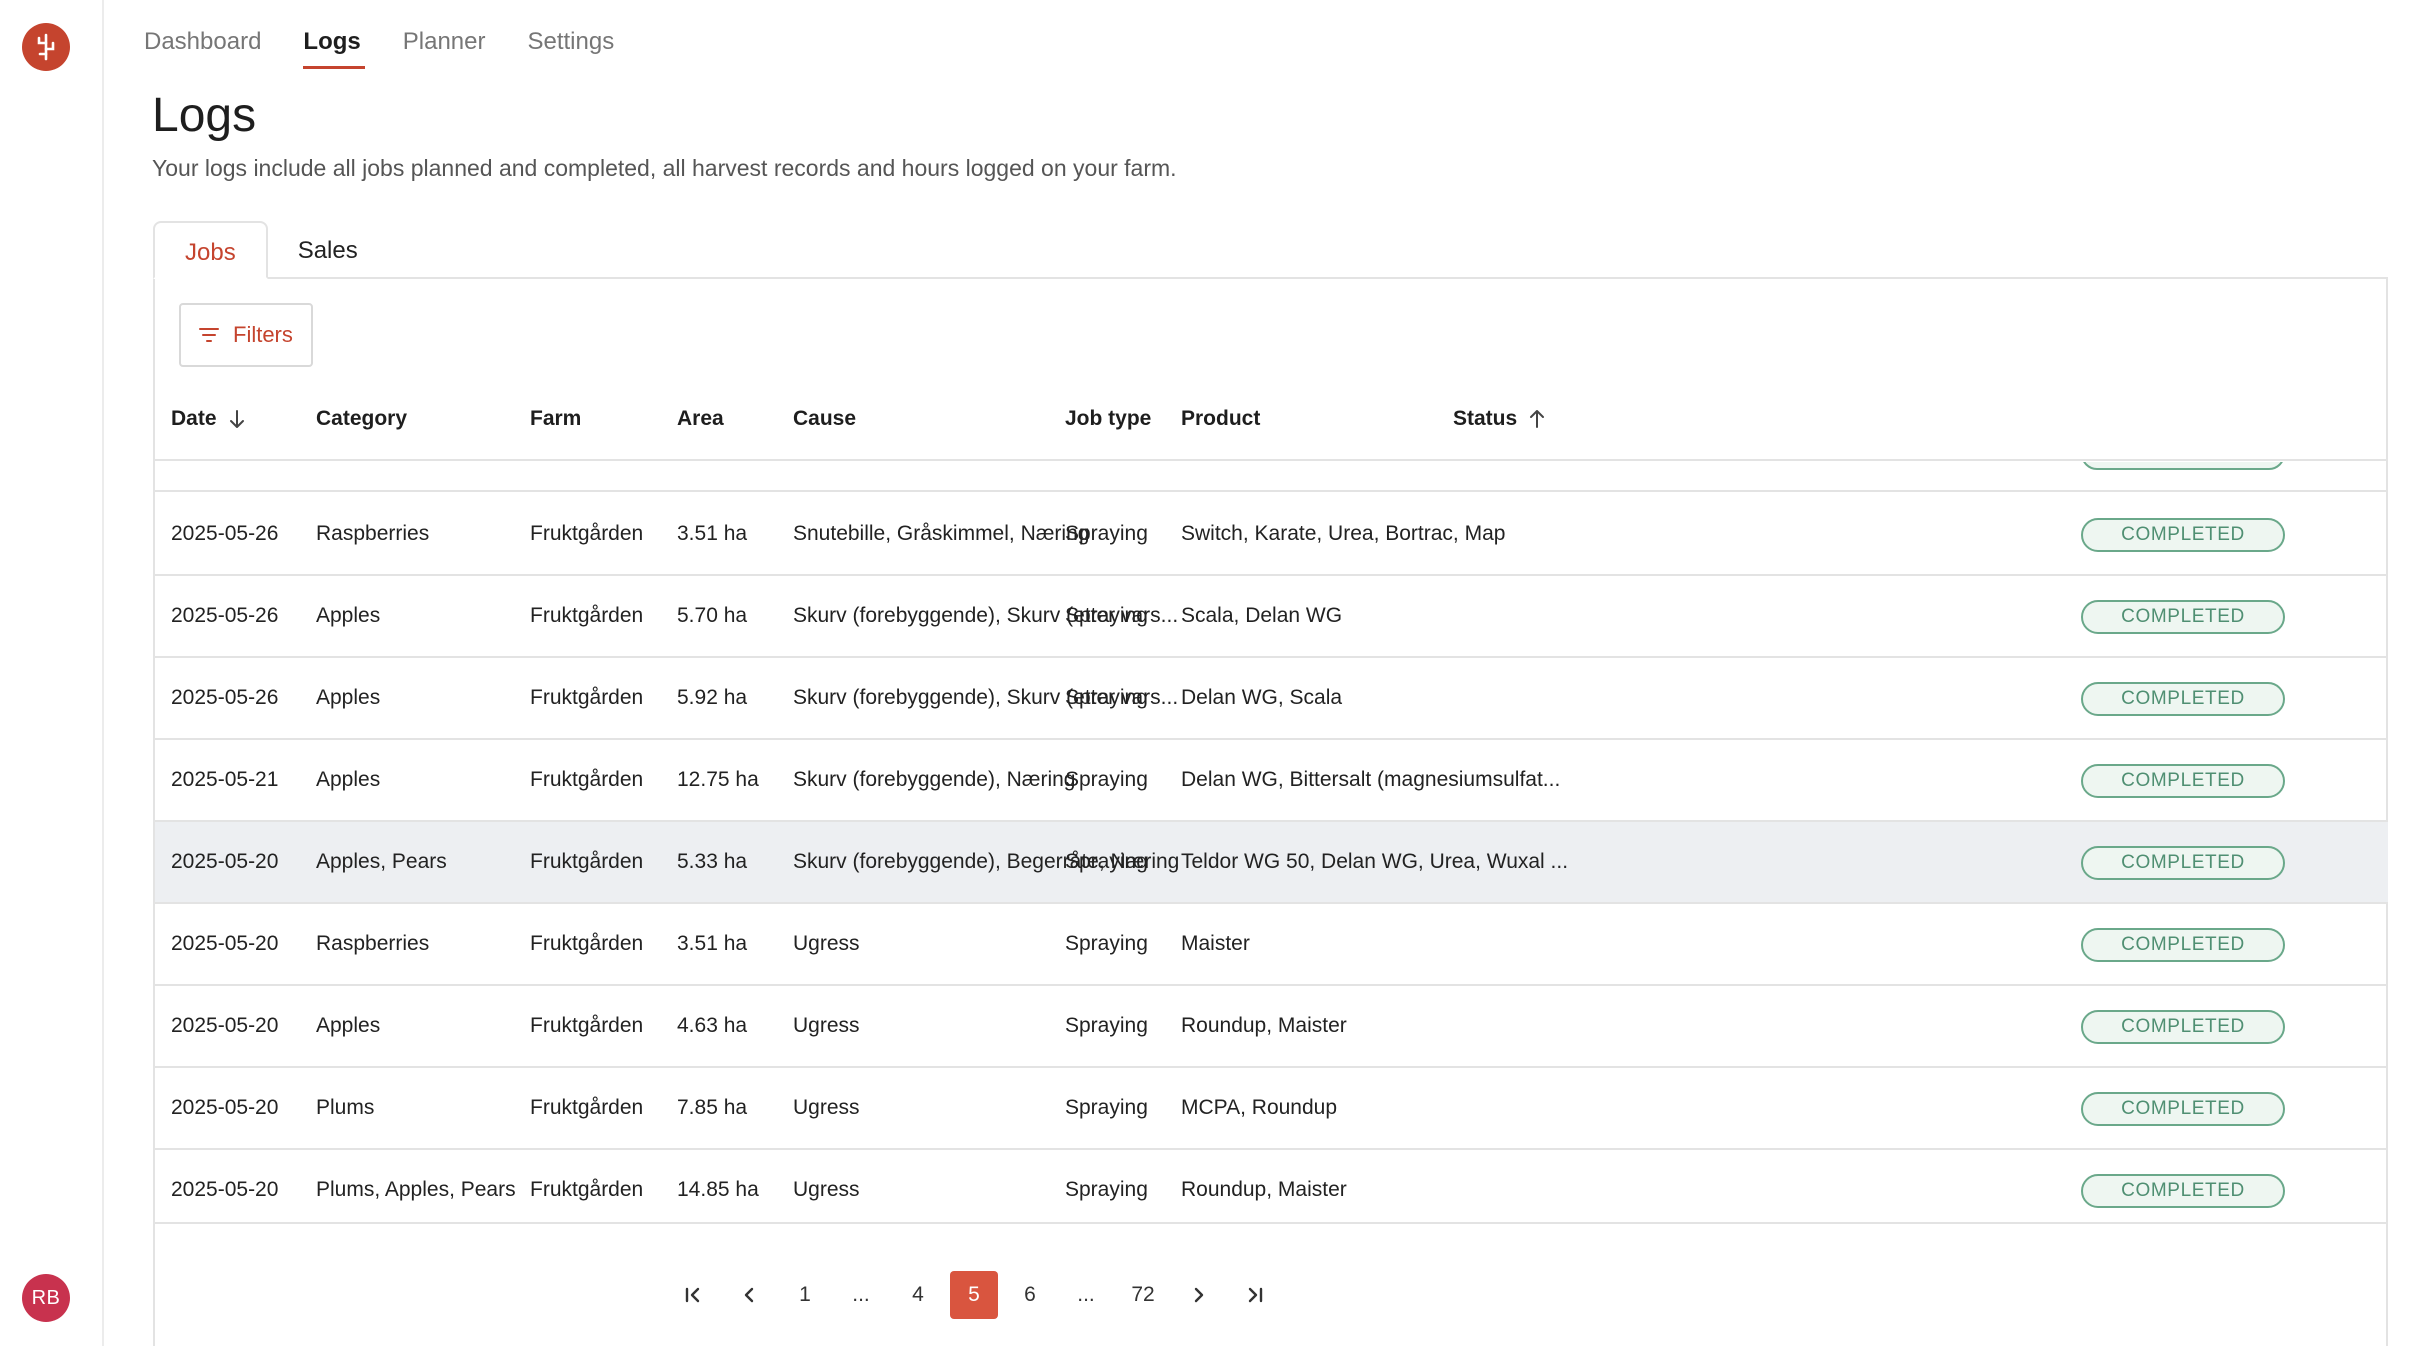  Describe the element at coordinates (934, 779) in the screenshot. I see `cell-cause: Skurv (forebyggende), Næring` at that location.